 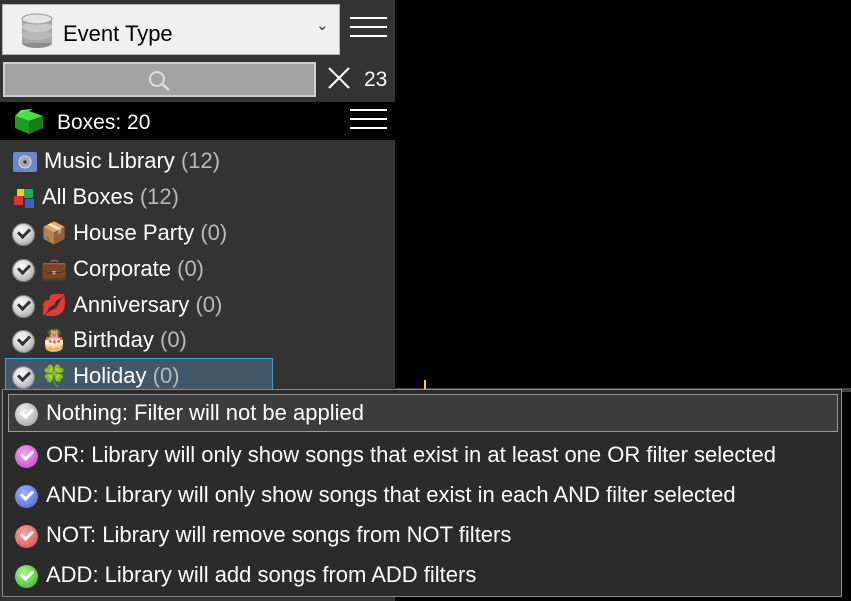 I want to click on close-icon, so click(x=339, y=78).